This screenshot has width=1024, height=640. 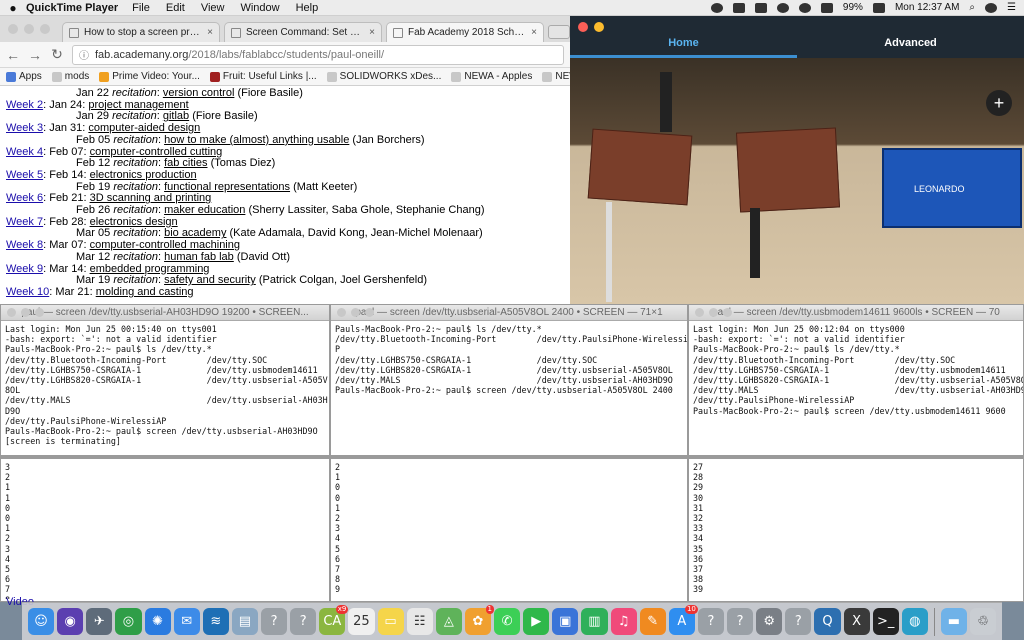 I want to click on folder-icon: ▬, so click(x=953, y=621).